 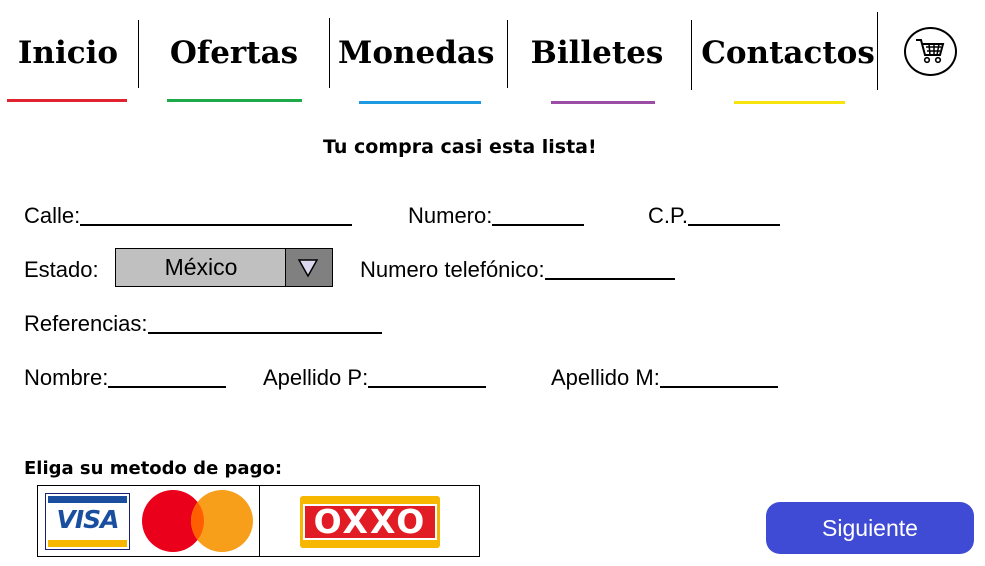 What do you see at coordinates (234, 100) in the screenshot?
I see `nav-underline-ofertas` at bounding box center [234, 100].